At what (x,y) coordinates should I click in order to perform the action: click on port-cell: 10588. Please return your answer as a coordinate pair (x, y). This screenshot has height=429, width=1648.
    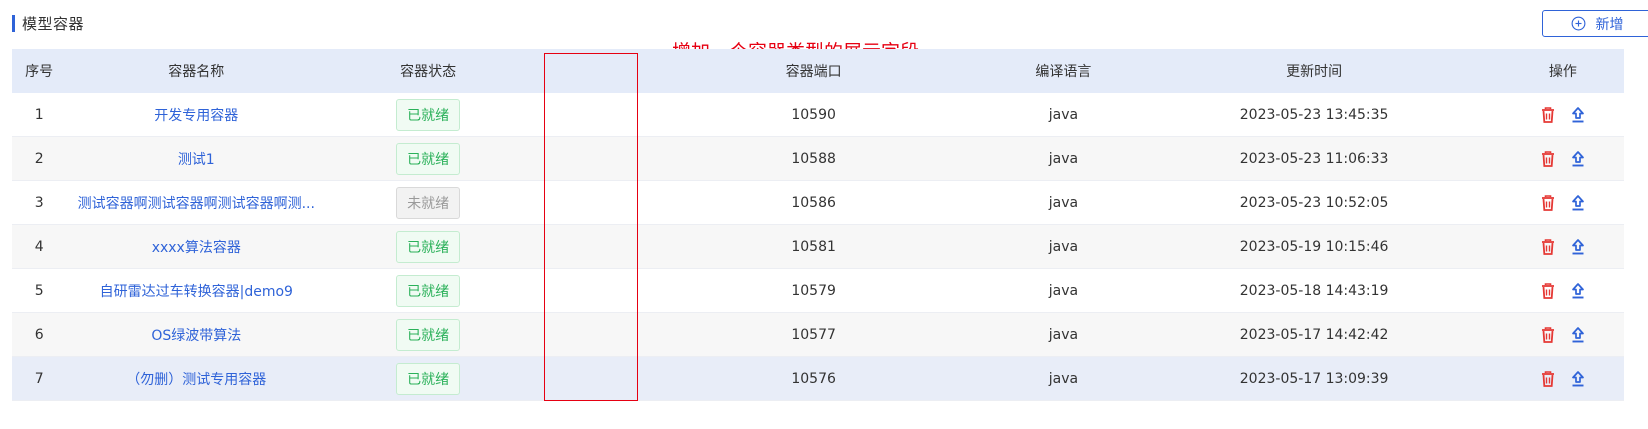
    Looking at the image, I should click on (813, 158).